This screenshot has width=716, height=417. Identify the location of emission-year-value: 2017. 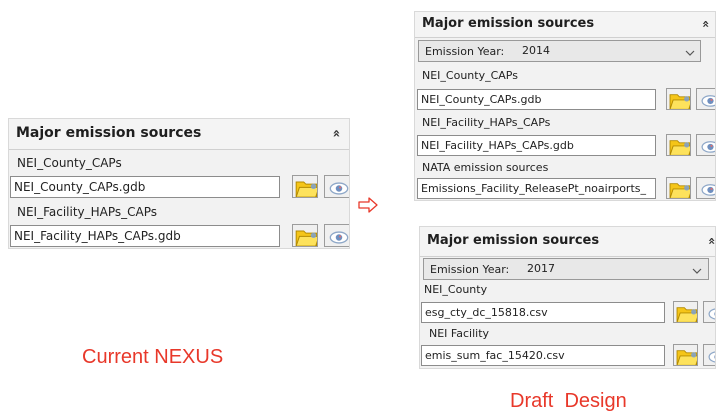
(541, 268).